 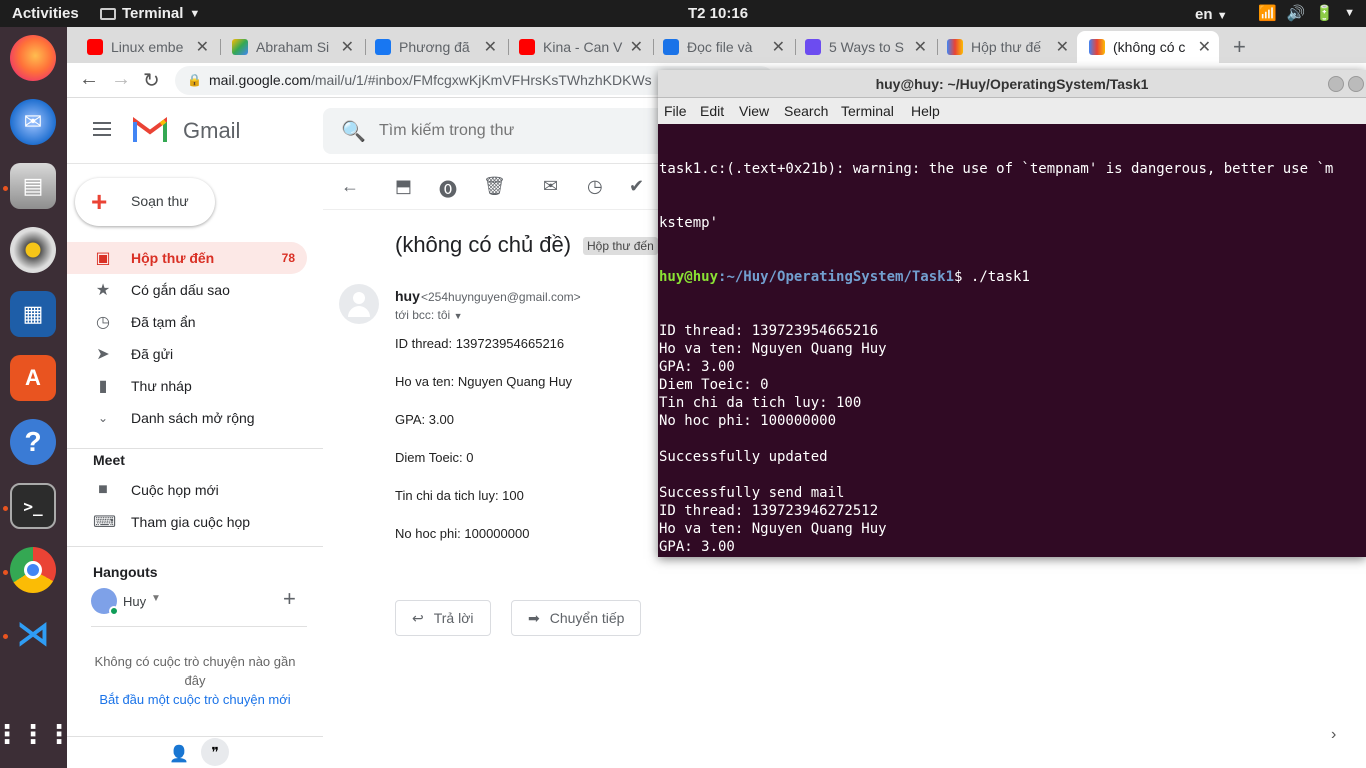 What do you see at coordinates (718, 13) in the screenshot?
I see `clock: T2 10:16` at bounding box center [718, 13].